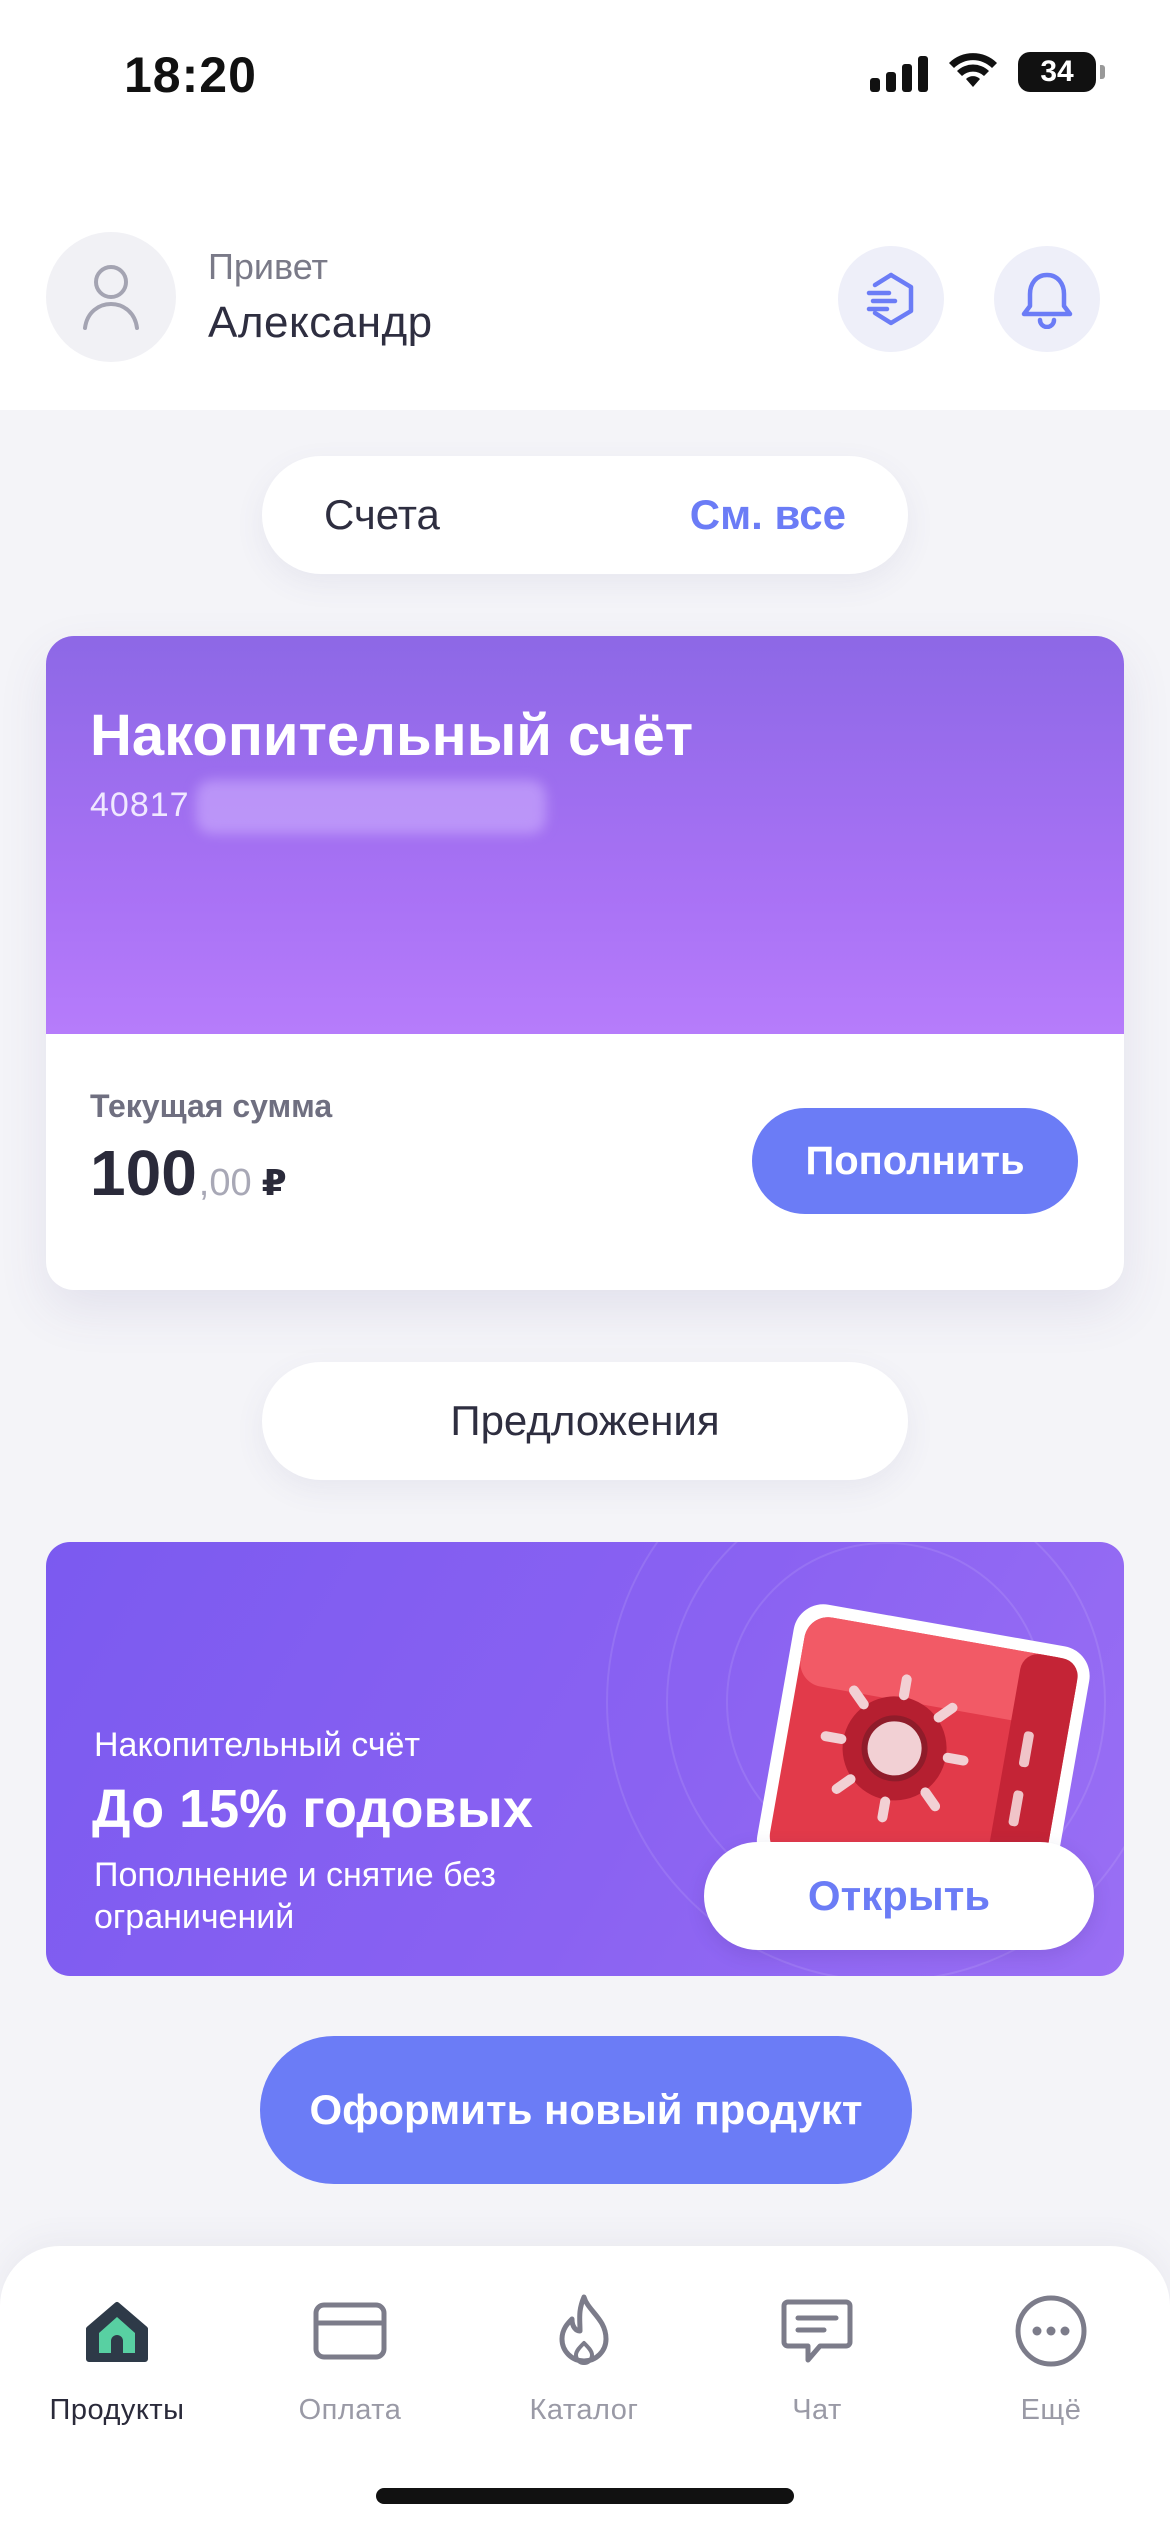 The image size is (1170, 2532). I want to click on sum-main: 100, so click(143, 1173).